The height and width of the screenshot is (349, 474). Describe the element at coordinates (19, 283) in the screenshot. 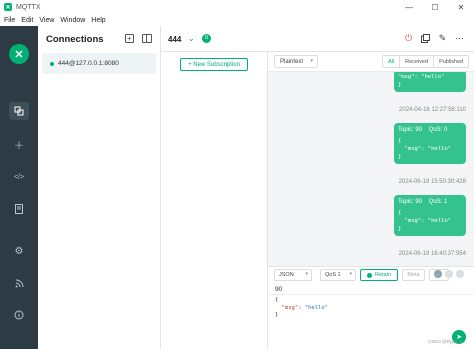

I see `rss-icon` at that location.